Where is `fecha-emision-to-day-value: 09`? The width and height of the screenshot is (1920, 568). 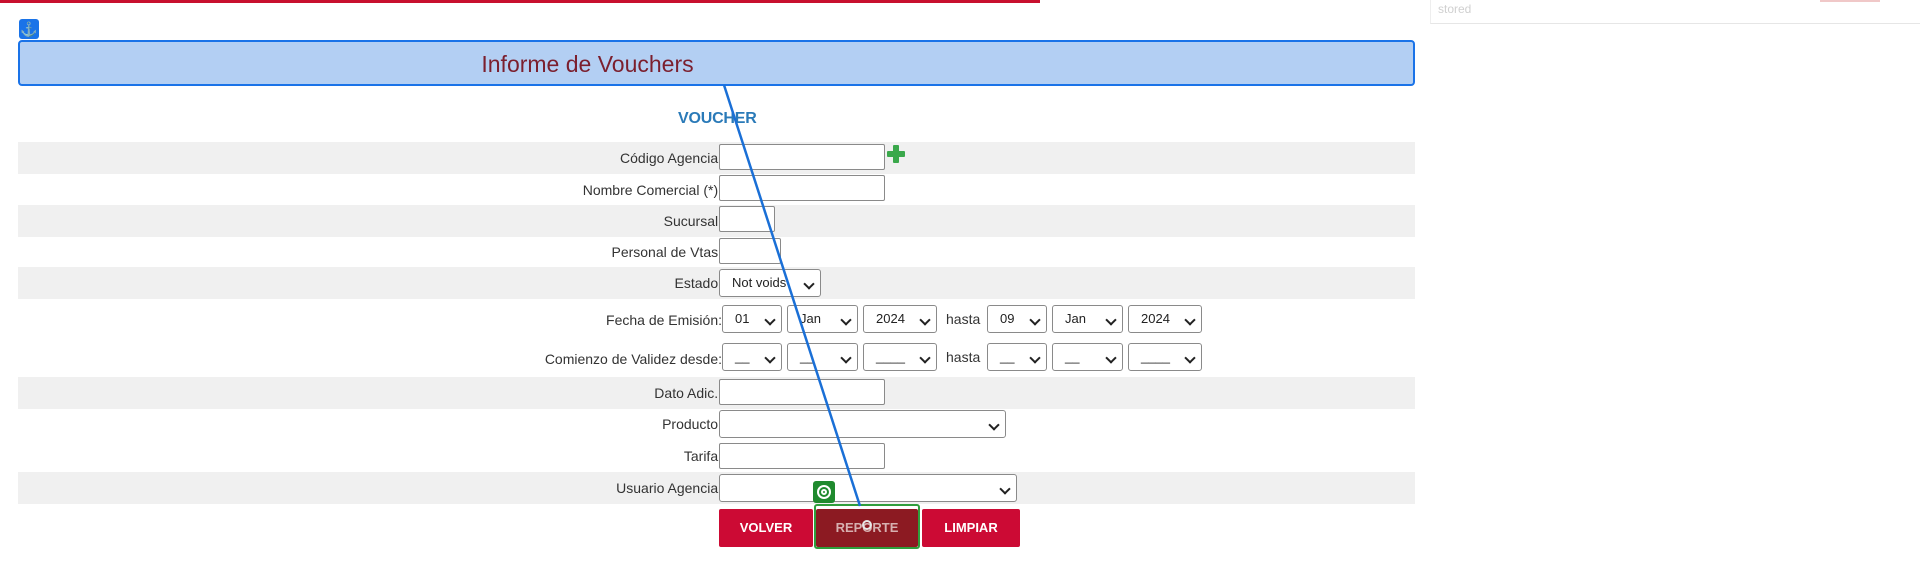
fecha-emision-to-day-value: 09 is located at coordinates (1007, 318).